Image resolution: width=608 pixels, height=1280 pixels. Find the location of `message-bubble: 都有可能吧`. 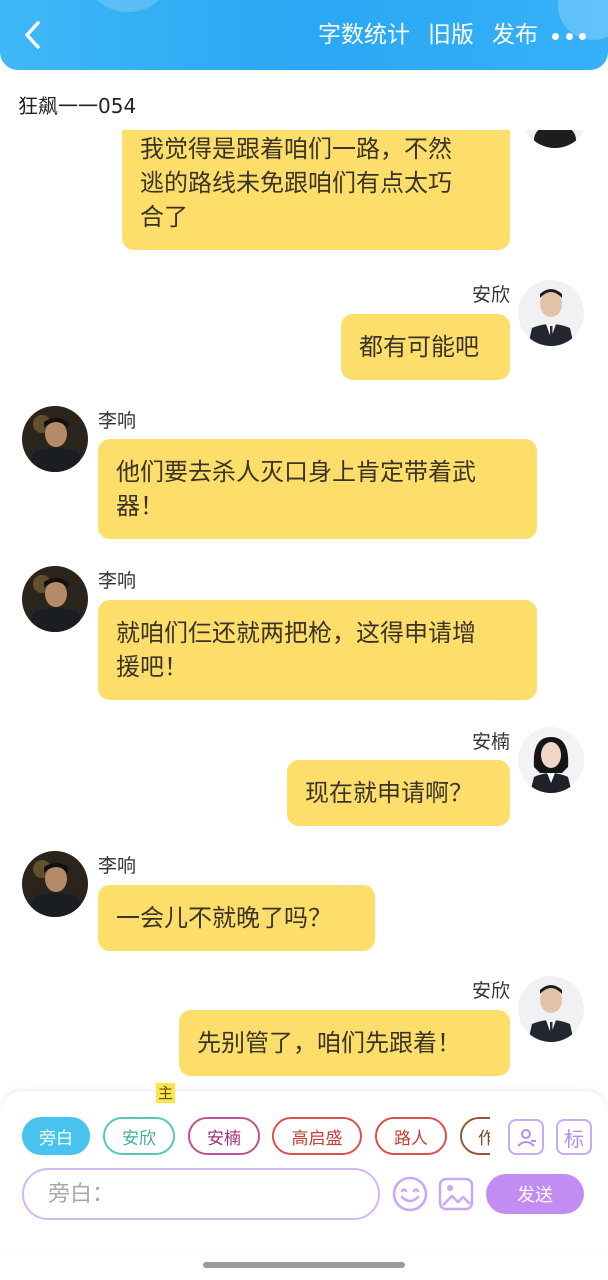

message-bubble: 都有可能吧 is located at coordinates (425, 347).